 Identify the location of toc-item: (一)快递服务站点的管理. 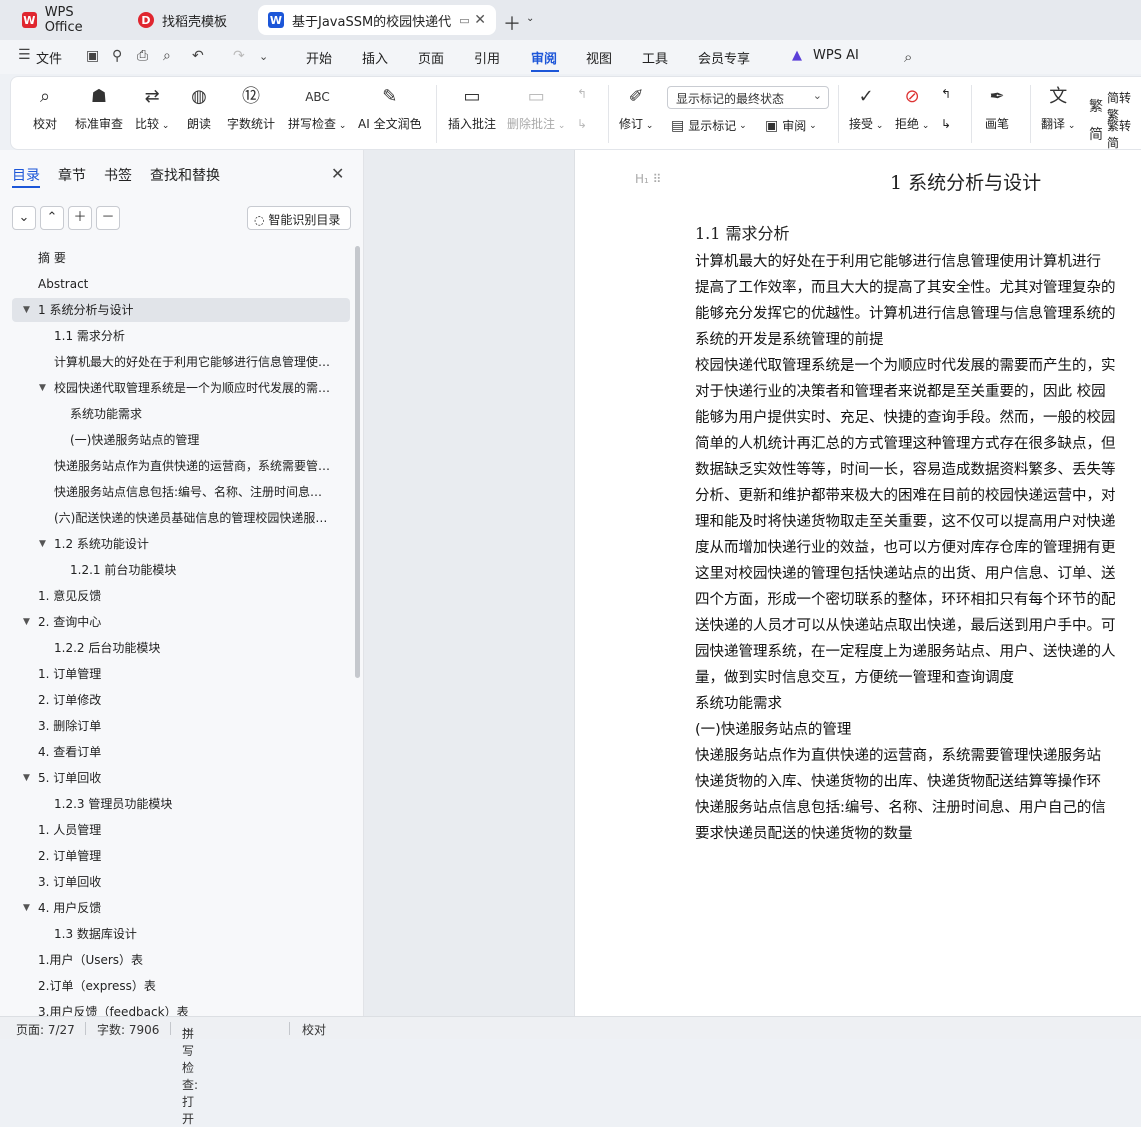
(181, 440).